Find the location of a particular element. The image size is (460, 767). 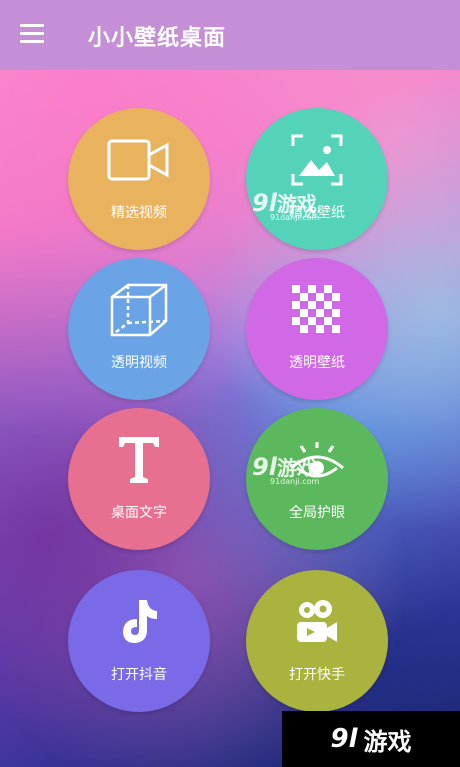

kuaishou-icon is located at coordinates (317, 622).